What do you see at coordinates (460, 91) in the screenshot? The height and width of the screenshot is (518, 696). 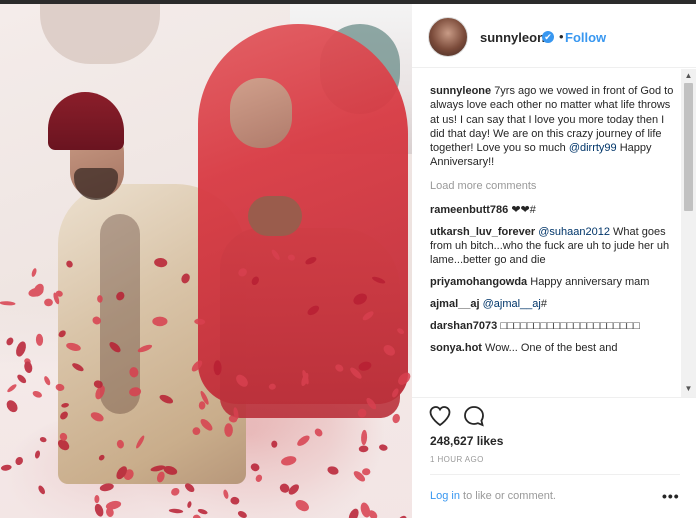 I see `caption-username: sunnyleone` at bounding box center [460, 91].